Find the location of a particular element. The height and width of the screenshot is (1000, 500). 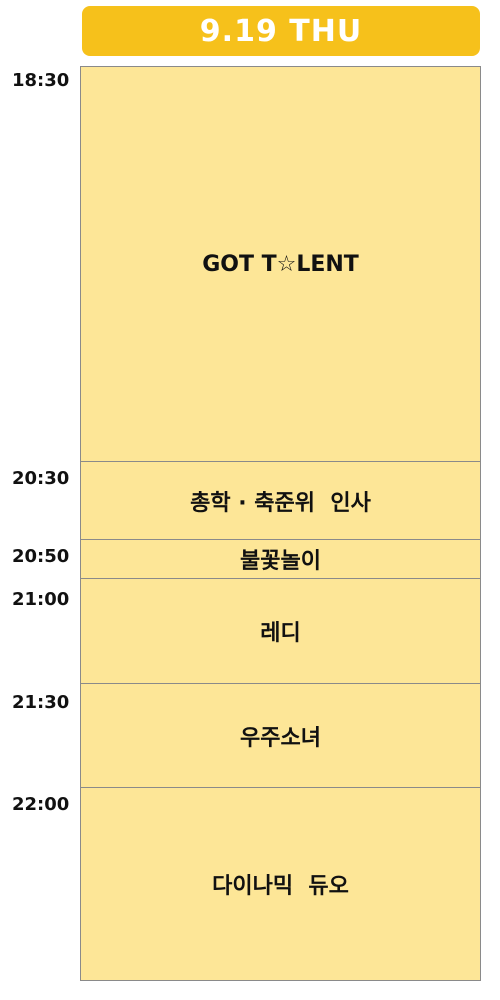

event-title: 우주소녀 is located at coordinates (280, 738).